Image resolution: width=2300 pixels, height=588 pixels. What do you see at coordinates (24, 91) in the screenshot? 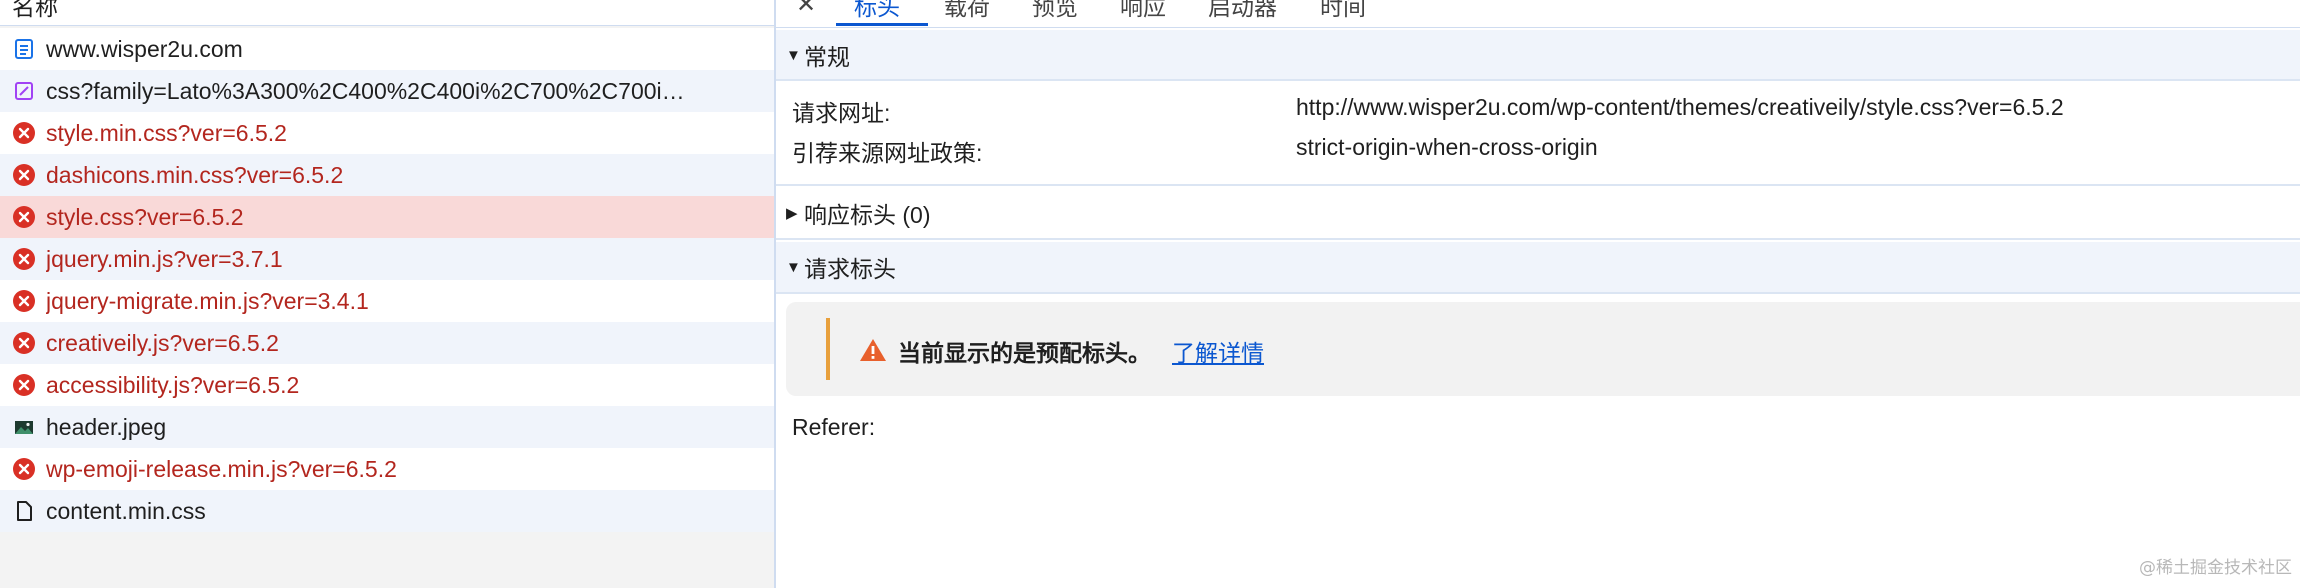
I see `stylesheet-icon` at bounding box center [24, 91].